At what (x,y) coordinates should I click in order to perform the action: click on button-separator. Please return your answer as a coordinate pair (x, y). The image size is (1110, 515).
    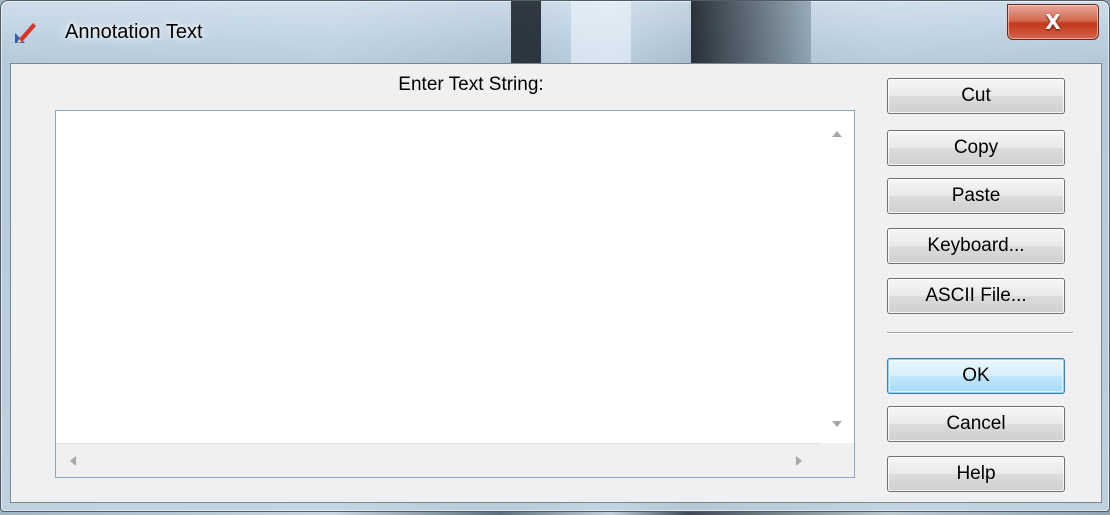
    Looking at the image, I should click on (980, 333).